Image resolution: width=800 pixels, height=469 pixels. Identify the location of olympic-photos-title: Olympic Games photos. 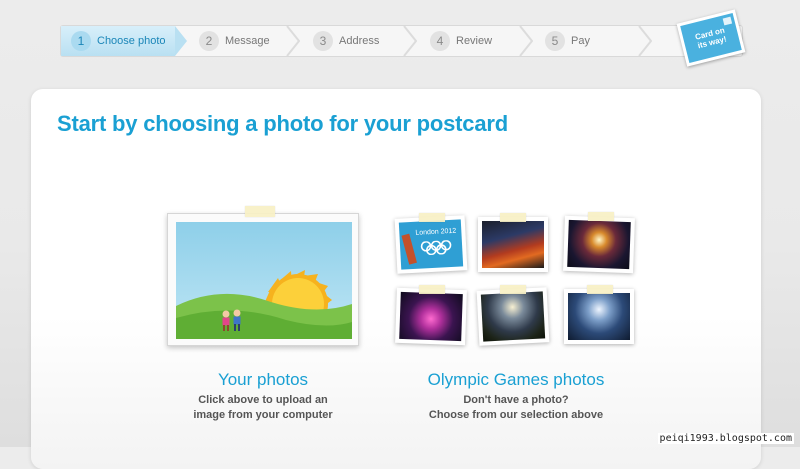
(516, 380).